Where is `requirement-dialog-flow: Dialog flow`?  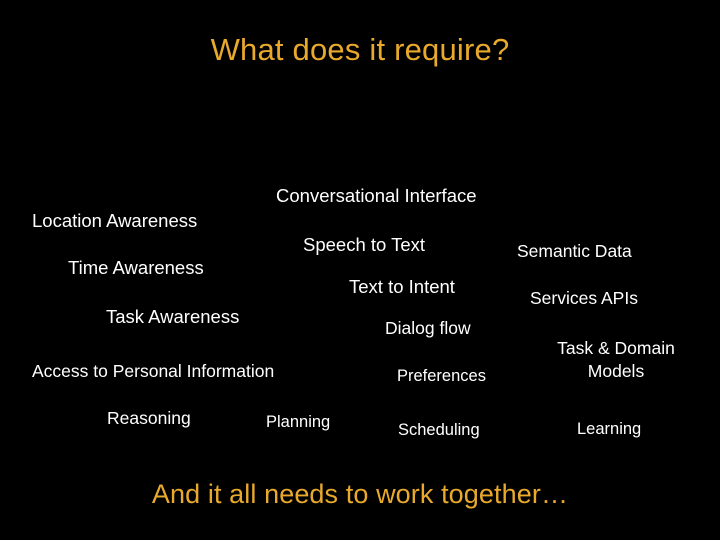
requirement-dialog-flow: Dialog flow is located at coordinates (428, 328).